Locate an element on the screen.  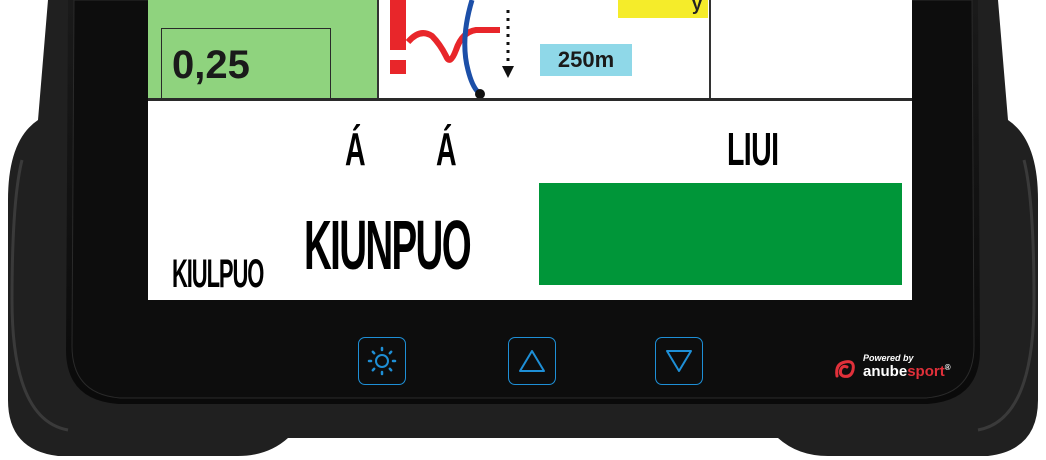
up-button is located at coordinates (532, 361).